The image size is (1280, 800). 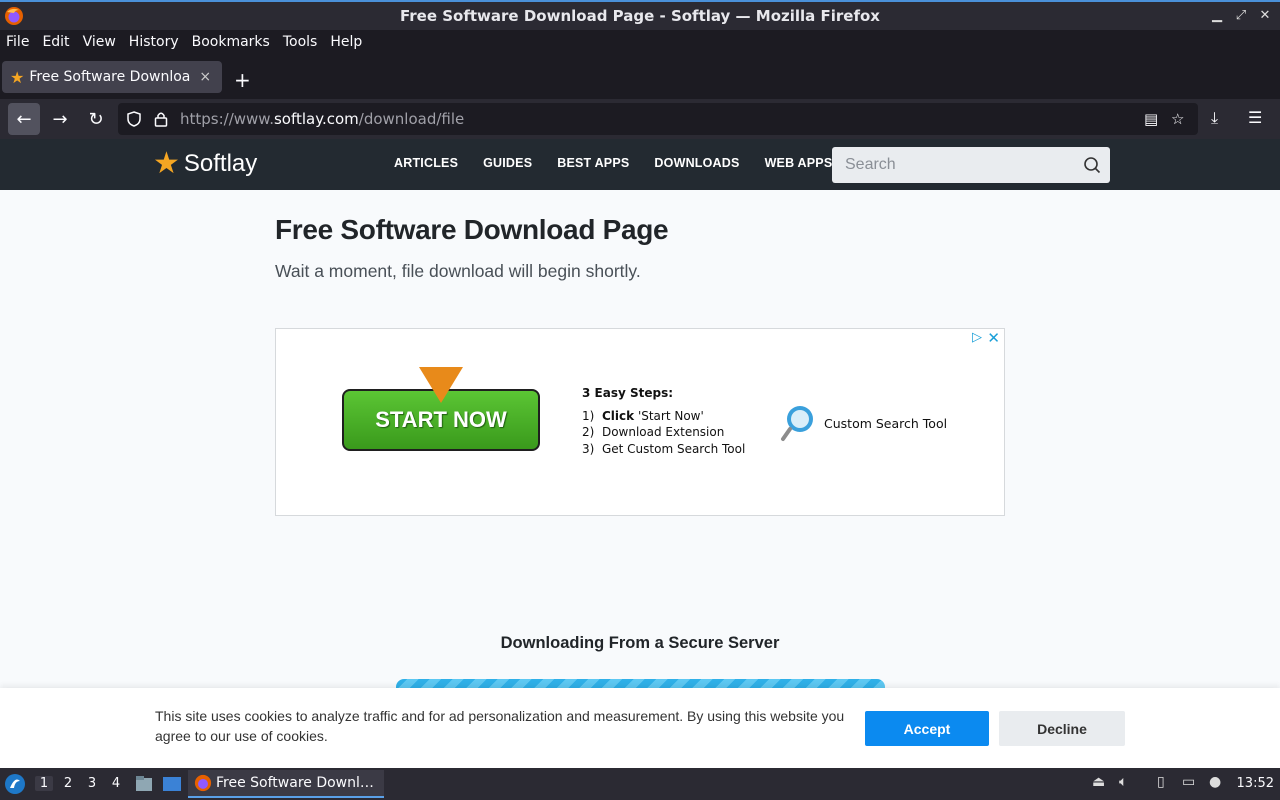 What do you see at coordinates (1217, 15) in the screenshot?
I see `minimize-icon: ▁` at bounding box center [1217, 15].